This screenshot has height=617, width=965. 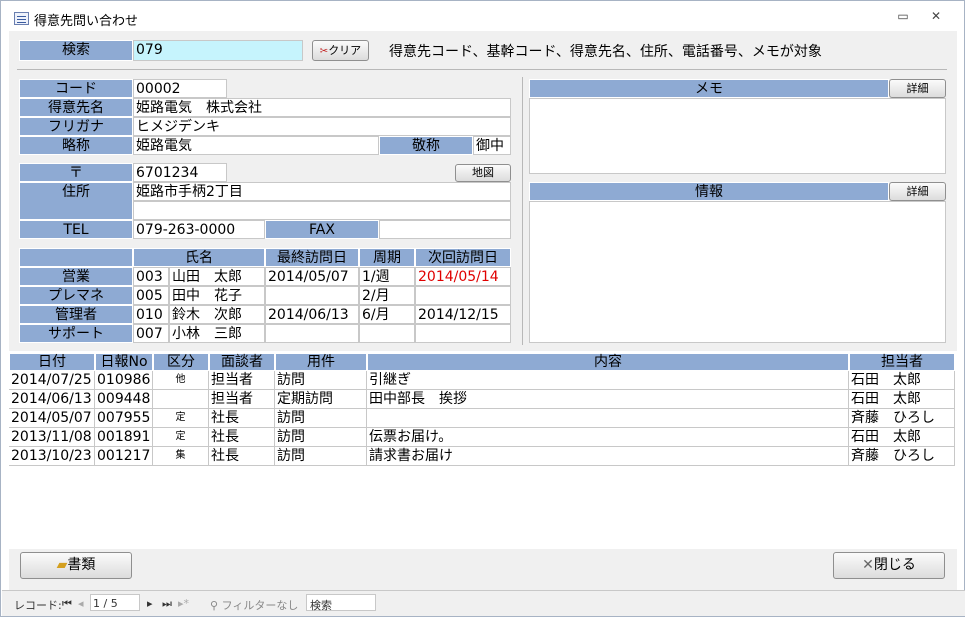 What do you see at coordinates (151, 333) in the screenshot?
I see `staff-code: 007` at bounding box center [151, 333].